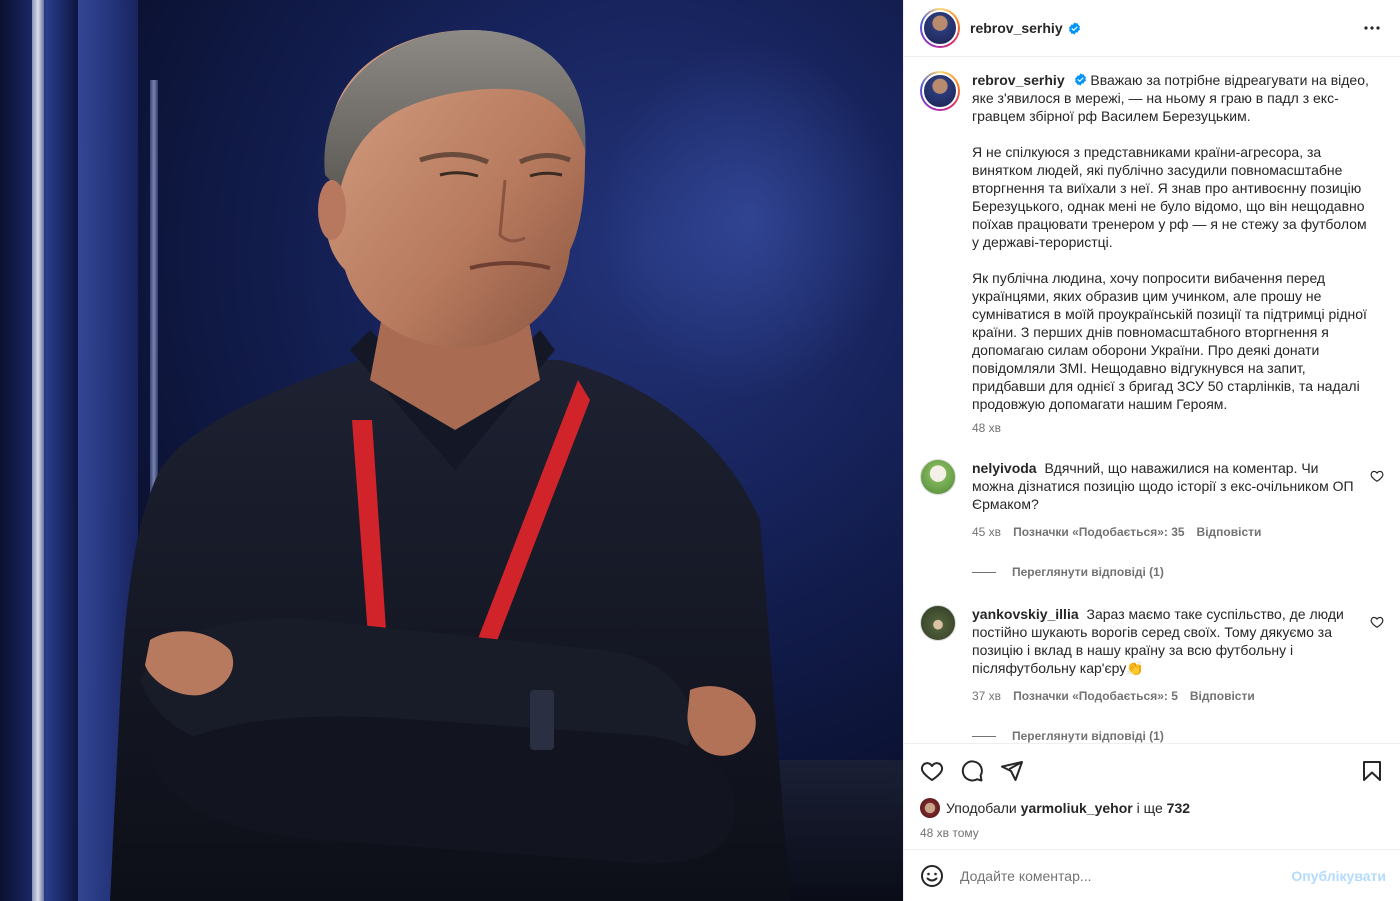 Image resolution: width=1400 pixels, height=901 pixels. I want to click on add-comment-bar: Опублікувати, so click(1152, 875).